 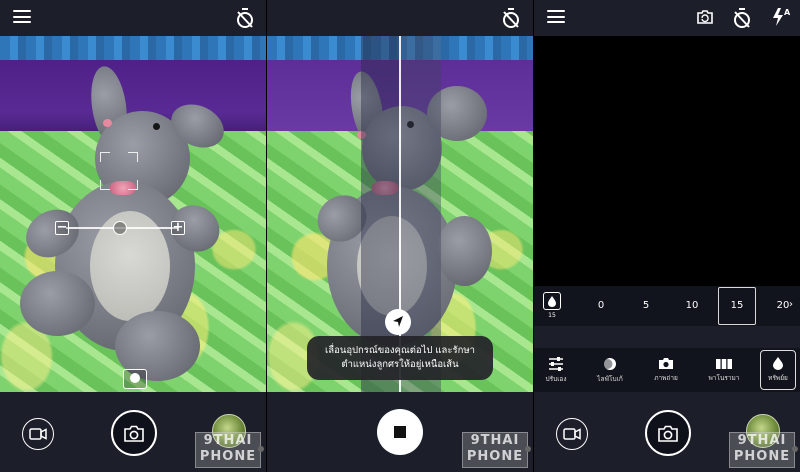 What do you see at coordinates (724, 370) in the screenshot?
I see `mode-panorama: พาโนรามา` at bounding box center [724, 370].